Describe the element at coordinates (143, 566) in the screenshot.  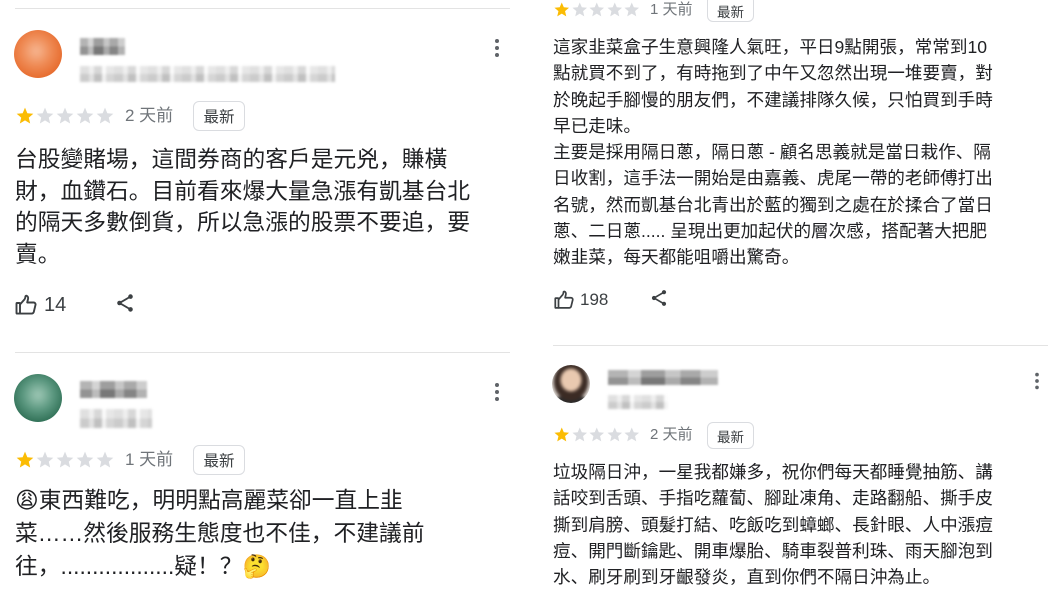
I see `review-text-line: 往，..................疑！？🤔` at that location.